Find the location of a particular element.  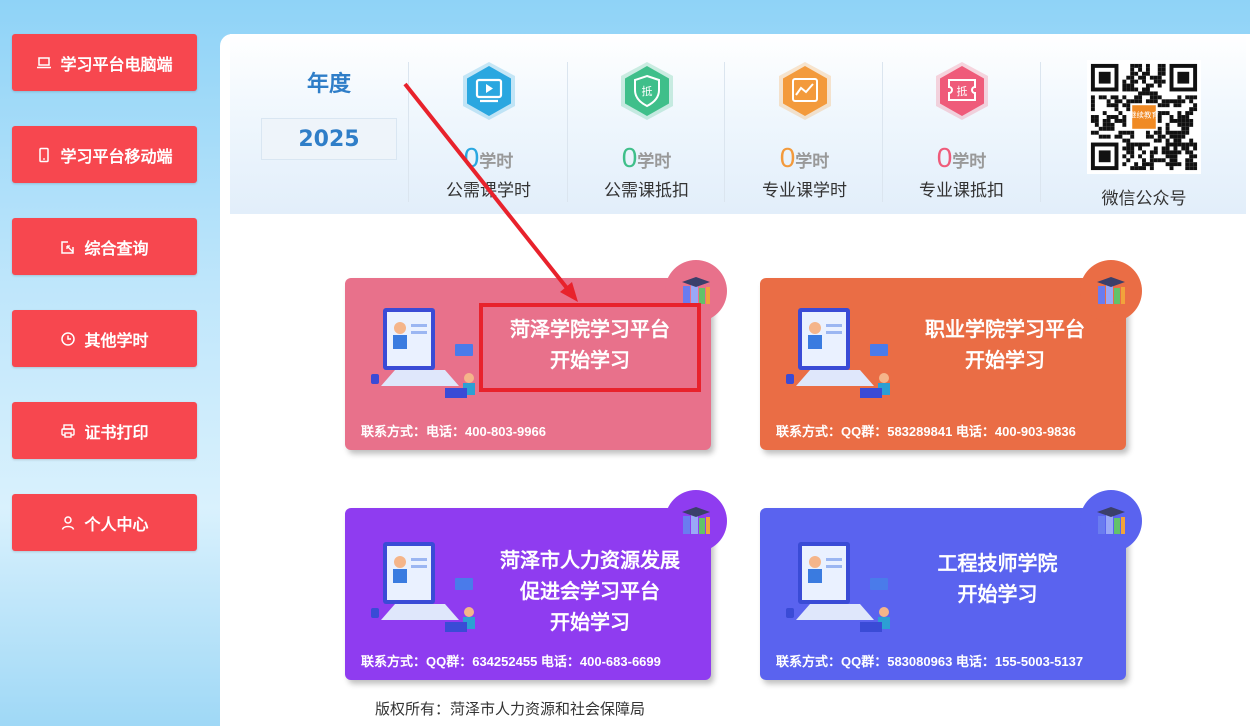

user-icon is located at coordinates (68, 523).